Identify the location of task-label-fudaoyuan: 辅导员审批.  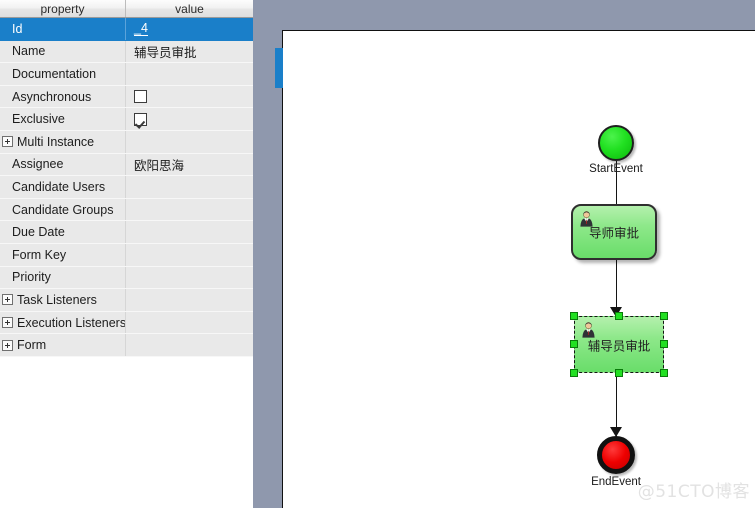
(619, 345).